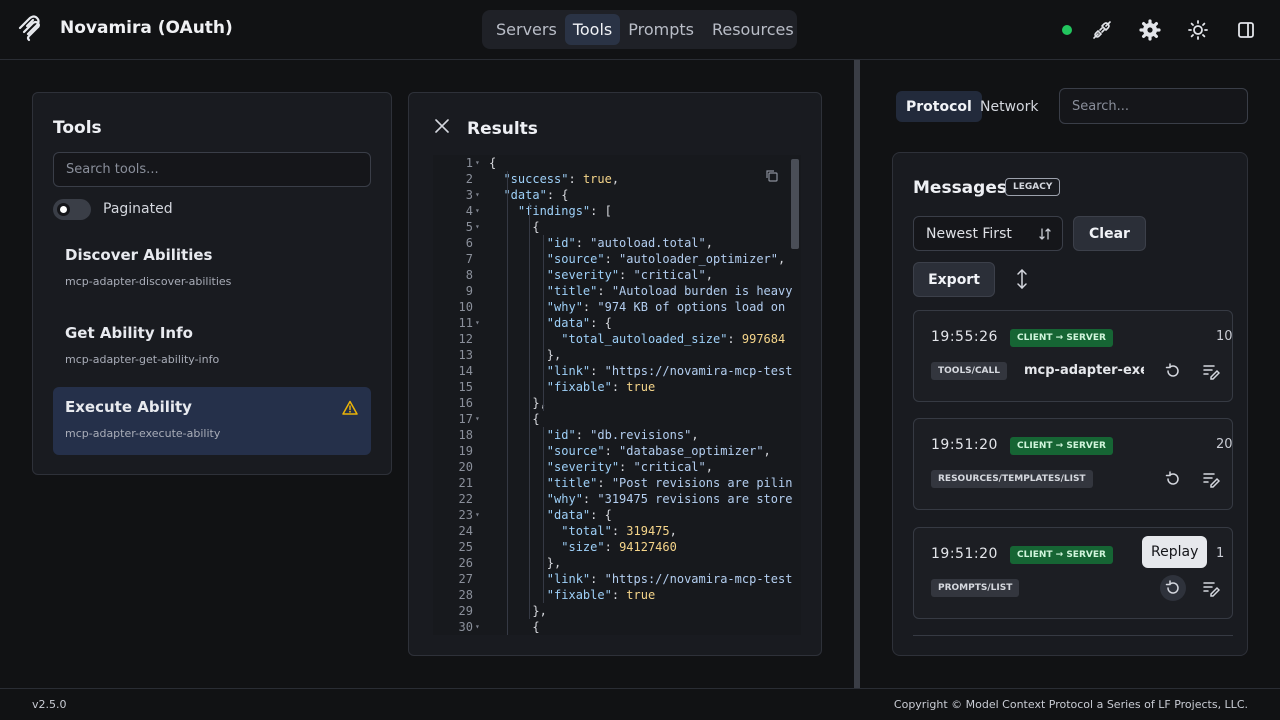 The height and width of the screenshot is (720, 1280). I want to click on tab-servers: Servers, so click(526, 29).